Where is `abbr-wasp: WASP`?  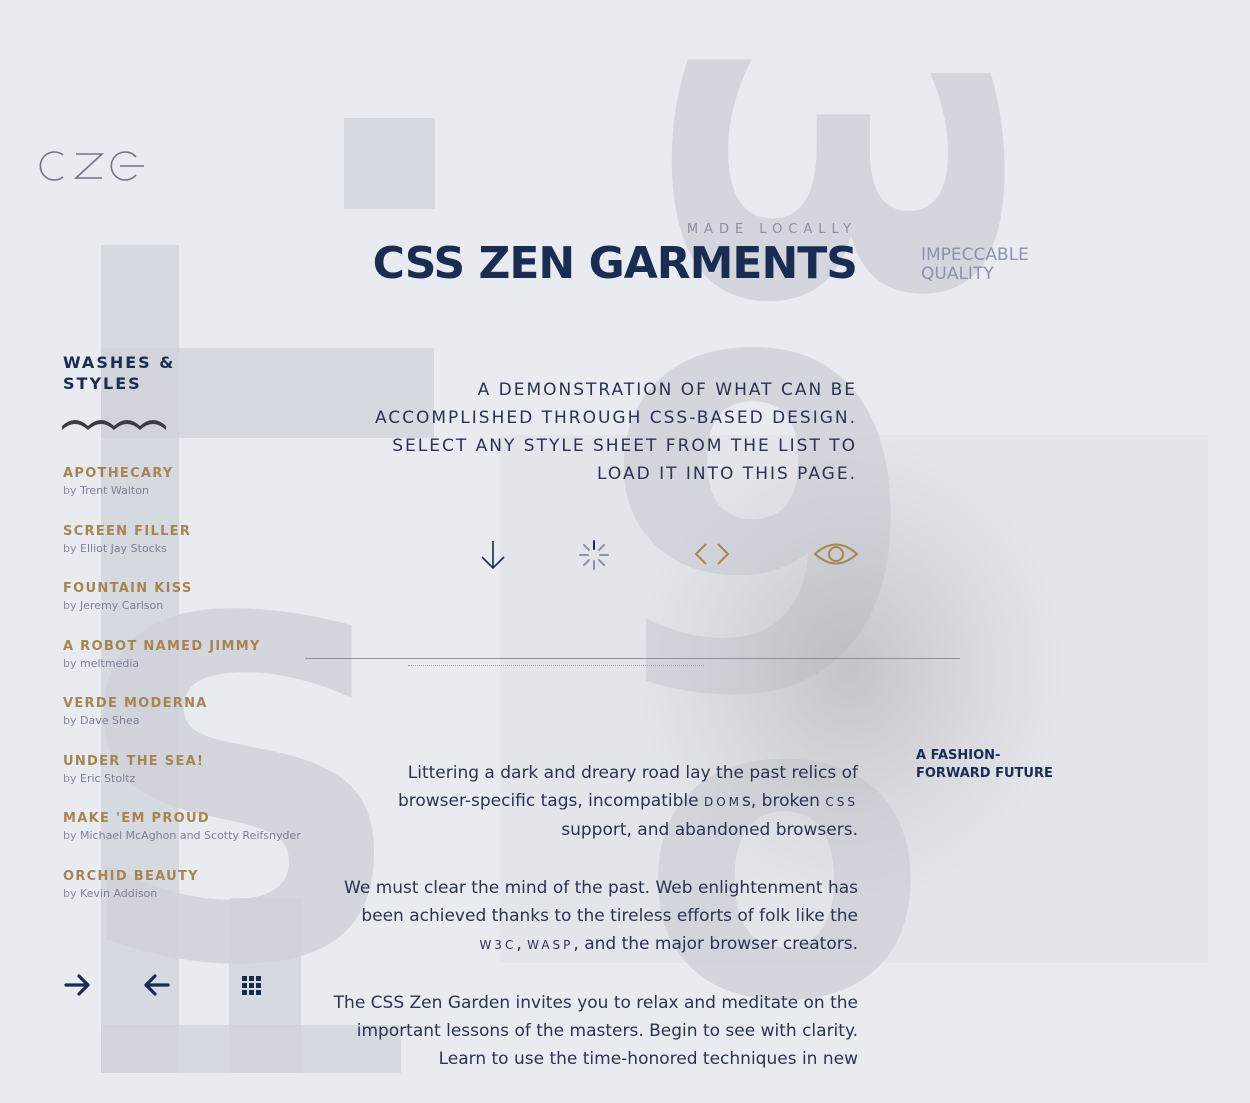
abbr-wasp: WASP is located at coordinates (550, 945).